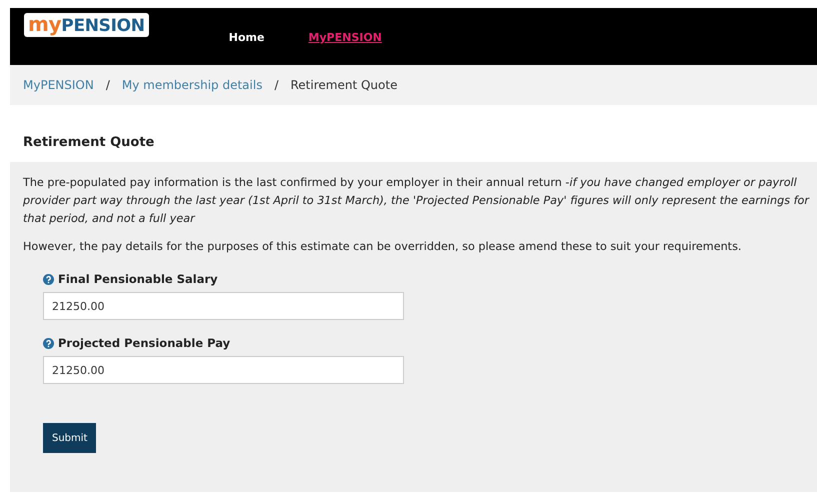 The width and height of the screenshot is (817, 498). I want to click on submit-button: Submit, so click(69, 438).